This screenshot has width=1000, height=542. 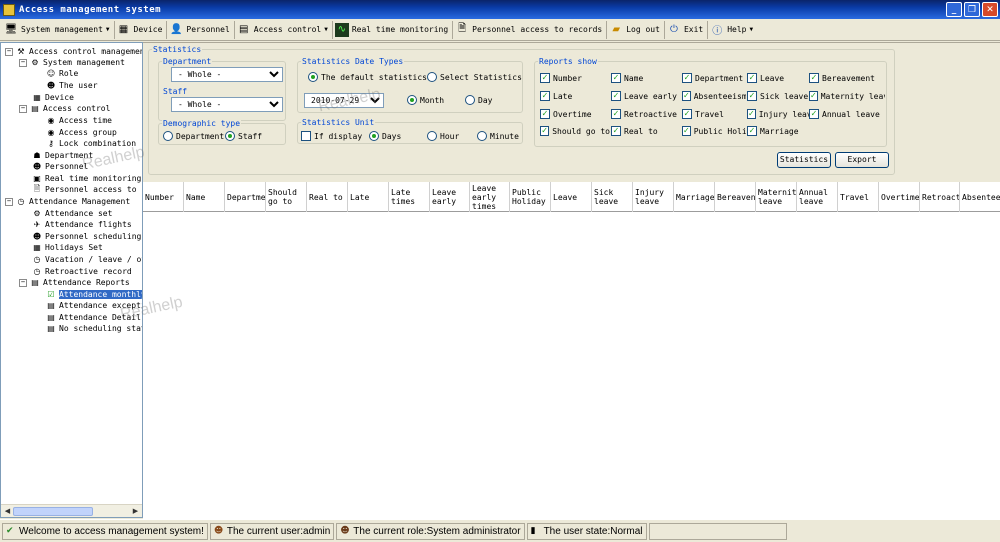 What do you see at coordinates (284, 29) in the screenshot?
I see `toolbar-access-control: ▤ Access control ▼` at bounding box center [284, 29].